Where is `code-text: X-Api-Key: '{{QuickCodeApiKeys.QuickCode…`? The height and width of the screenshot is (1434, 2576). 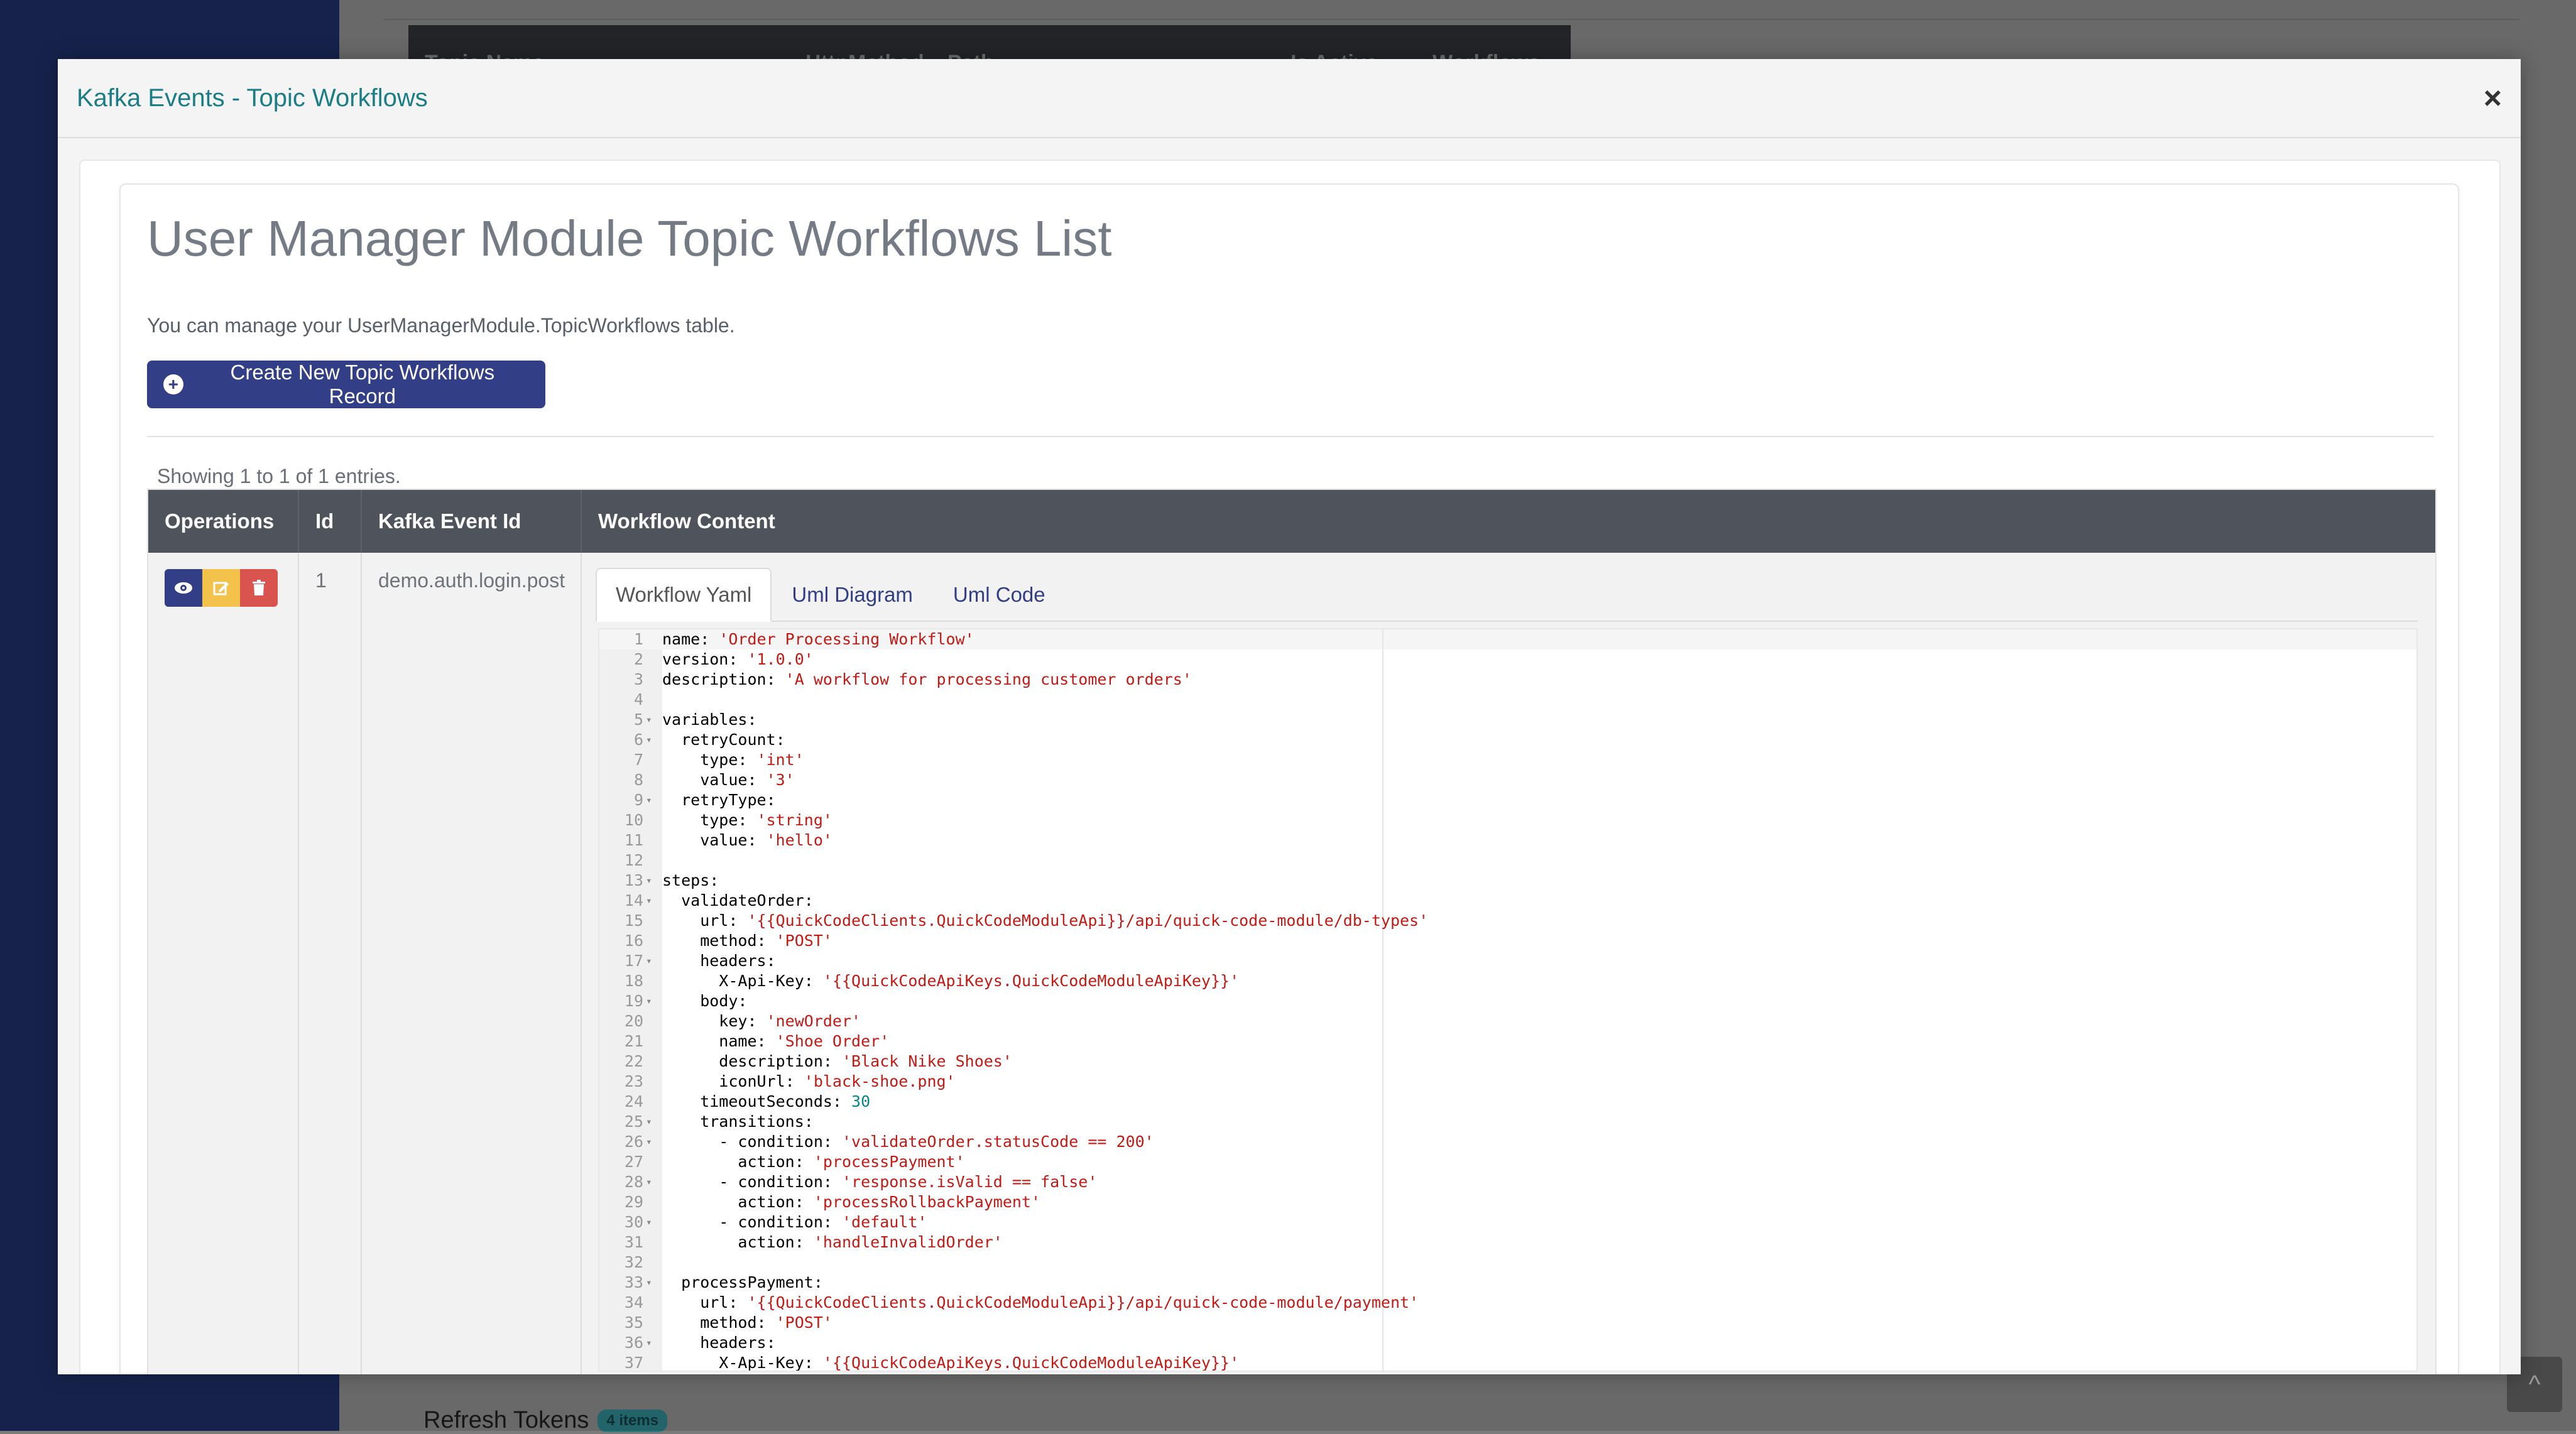 code-text: X-Api-Key: '{{QuickCodeApiKeys.QuickCode… is located at coordinates (950, 981).